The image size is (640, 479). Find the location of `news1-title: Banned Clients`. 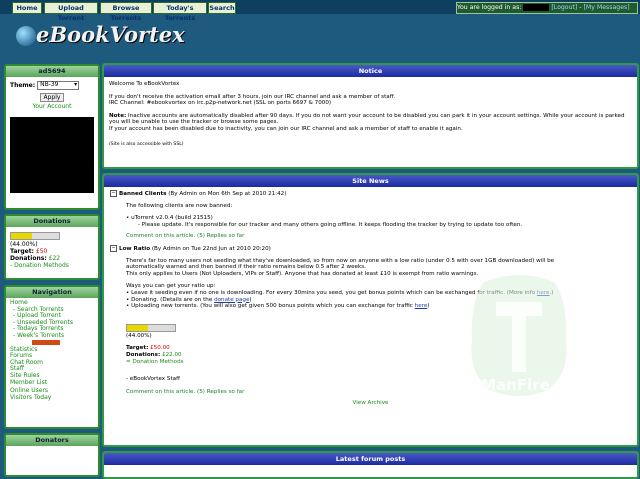

news1-title: Banned Clients is located at coordinates (142, 194).